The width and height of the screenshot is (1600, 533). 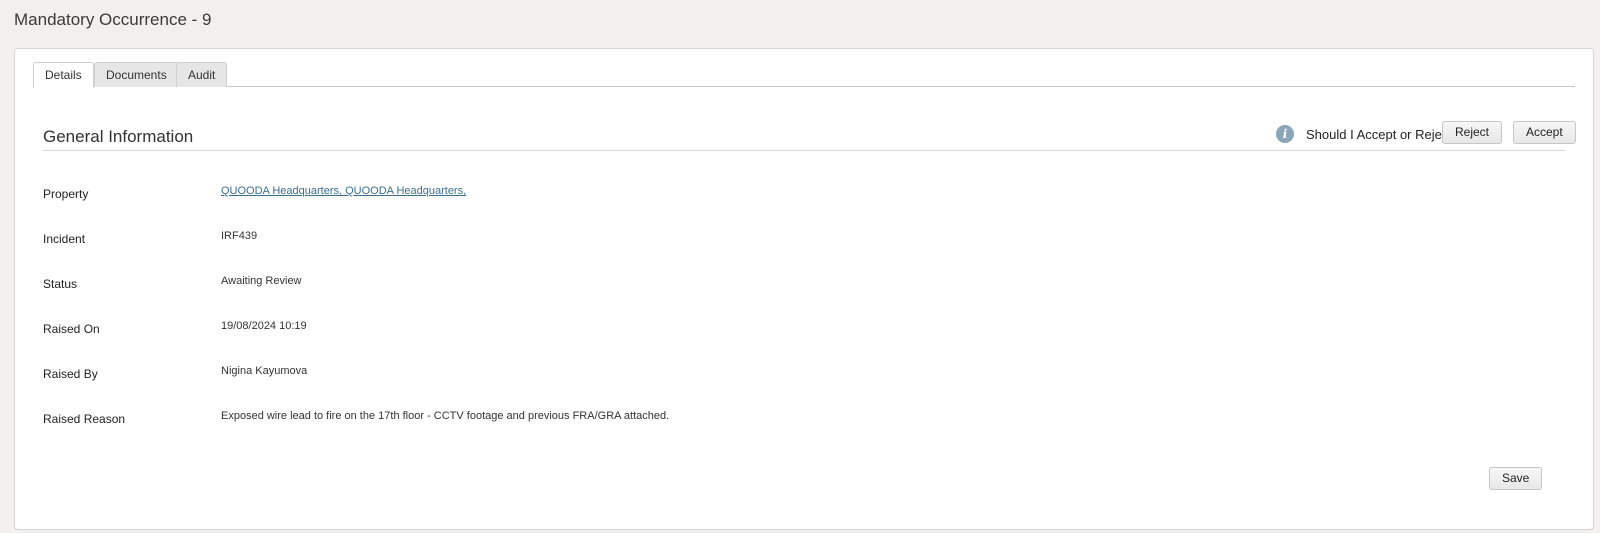 I want to click on tab-audit: Audit, so click(x=202, y=74).